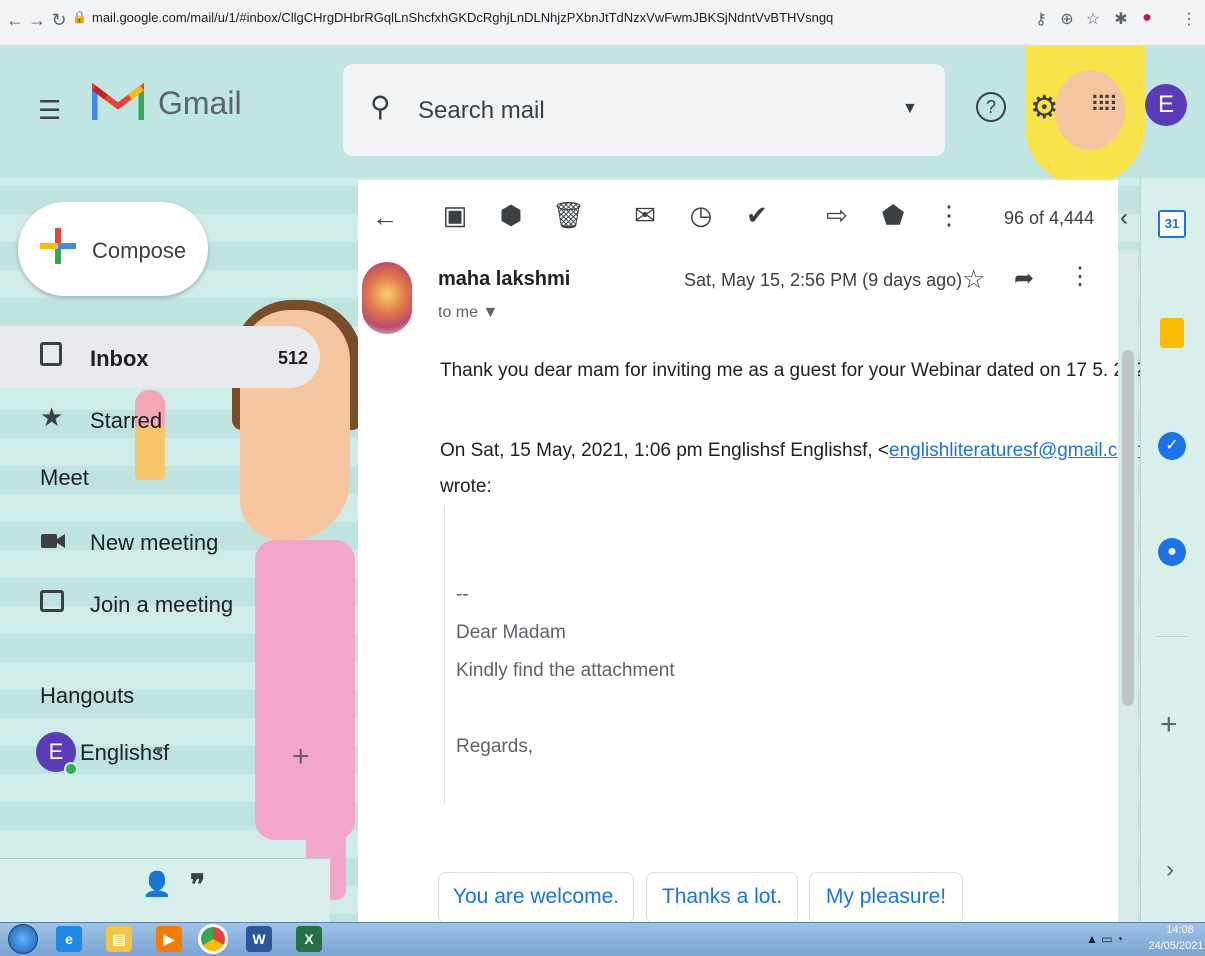  Describe the element at coordinates (886, 898) in the screenshot. I see `smart-reply-button: My pleasure!` at that location.